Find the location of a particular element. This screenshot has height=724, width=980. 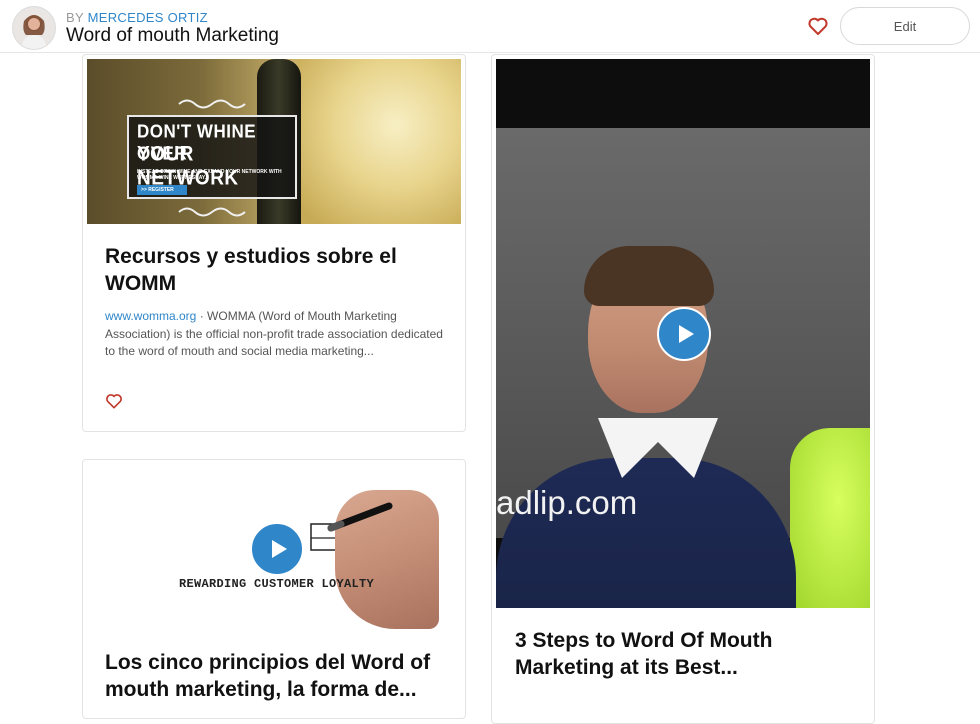

image-yellow-vest is located at coordinates (830, 518).